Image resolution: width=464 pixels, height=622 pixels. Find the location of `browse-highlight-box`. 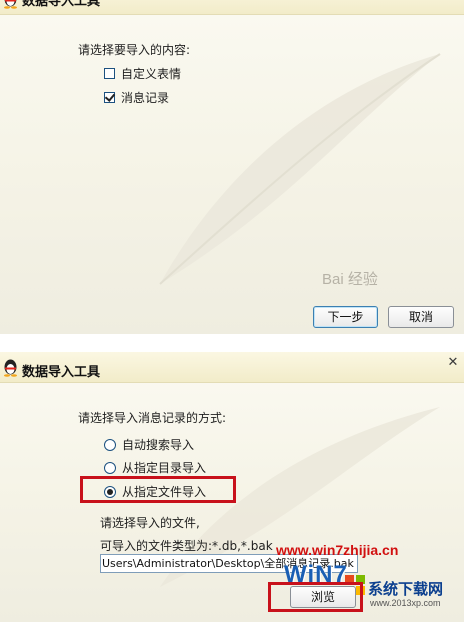

browse-highlight-box is located at coordinates (315, 597).